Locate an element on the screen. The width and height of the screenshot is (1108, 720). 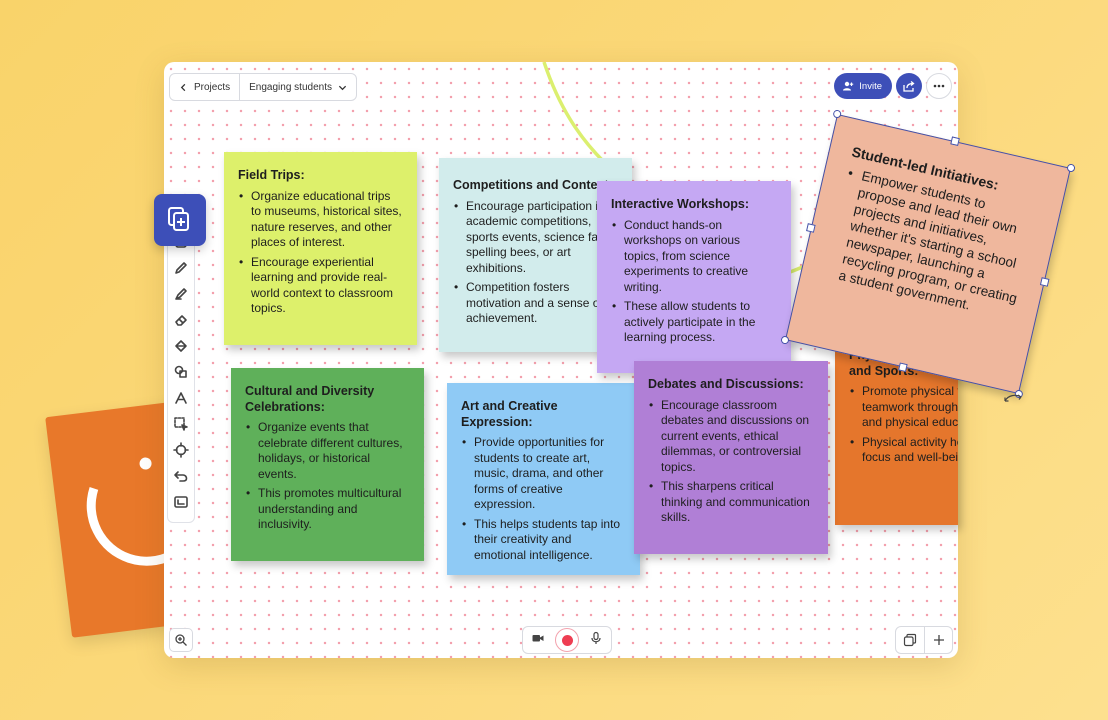
eraser-icon is located at coordinates (181, 320).